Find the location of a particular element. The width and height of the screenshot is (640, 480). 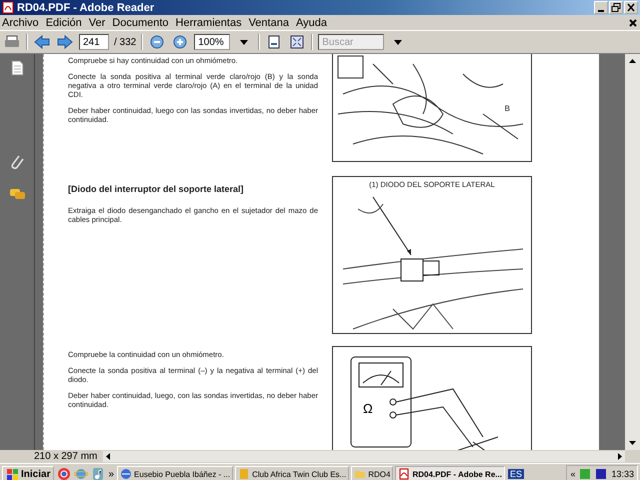

zoom-field: 100% is located at coordinates (212, 42).